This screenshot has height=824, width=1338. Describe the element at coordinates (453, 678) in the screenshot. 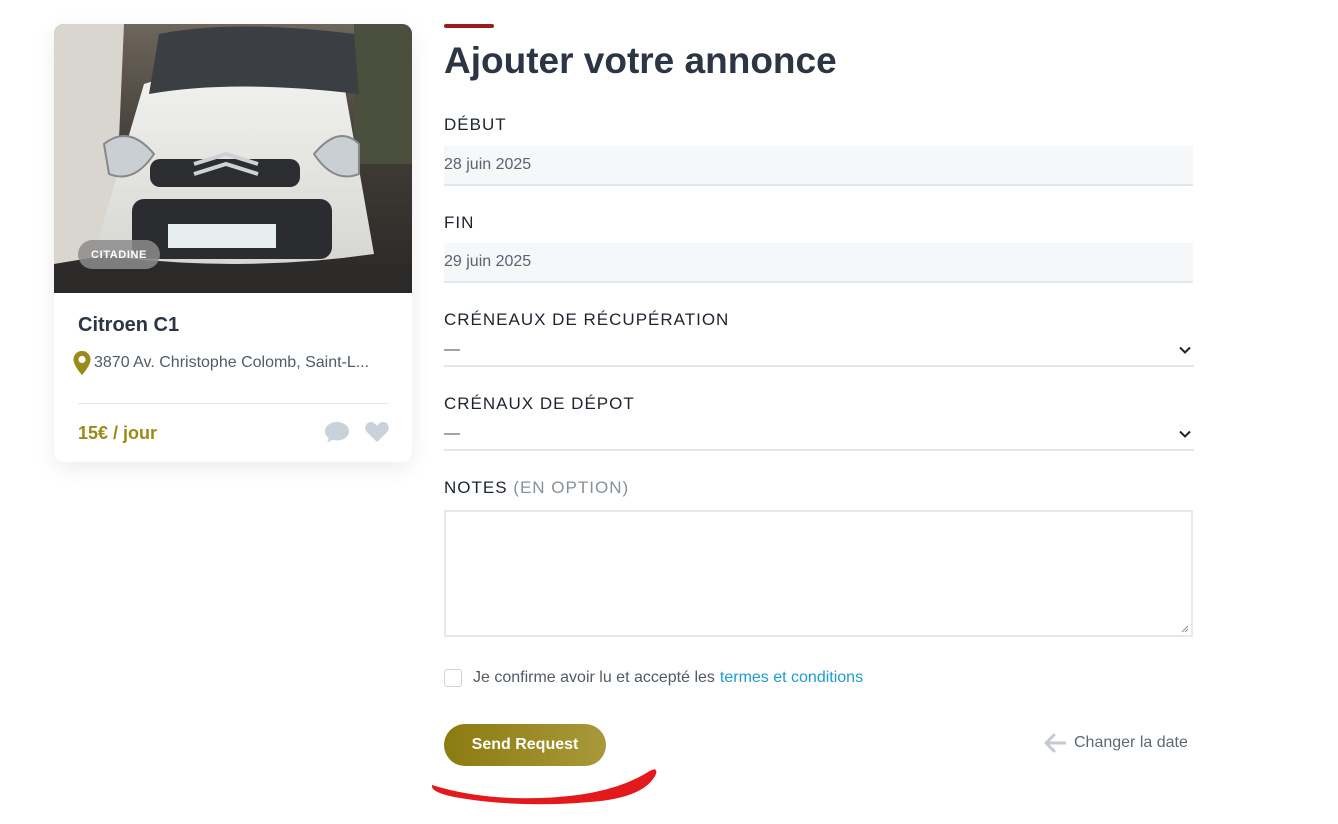

I see `terms-checkbox` at that location.